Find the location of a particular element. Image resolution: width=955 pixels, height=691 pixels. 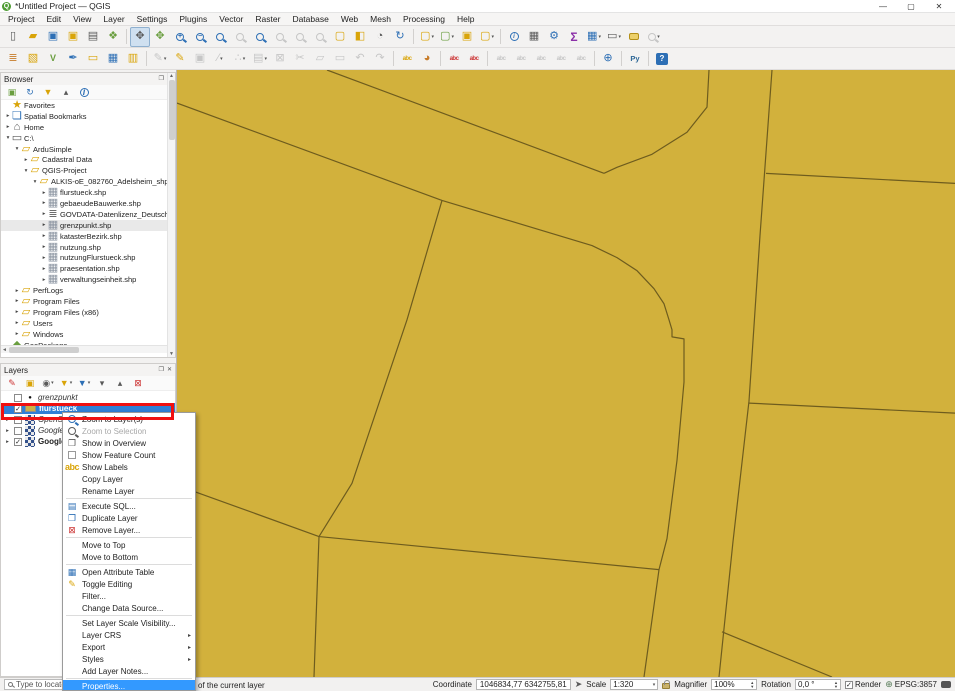

layer-labeling-button: abc is located at coordinates (407, 59).